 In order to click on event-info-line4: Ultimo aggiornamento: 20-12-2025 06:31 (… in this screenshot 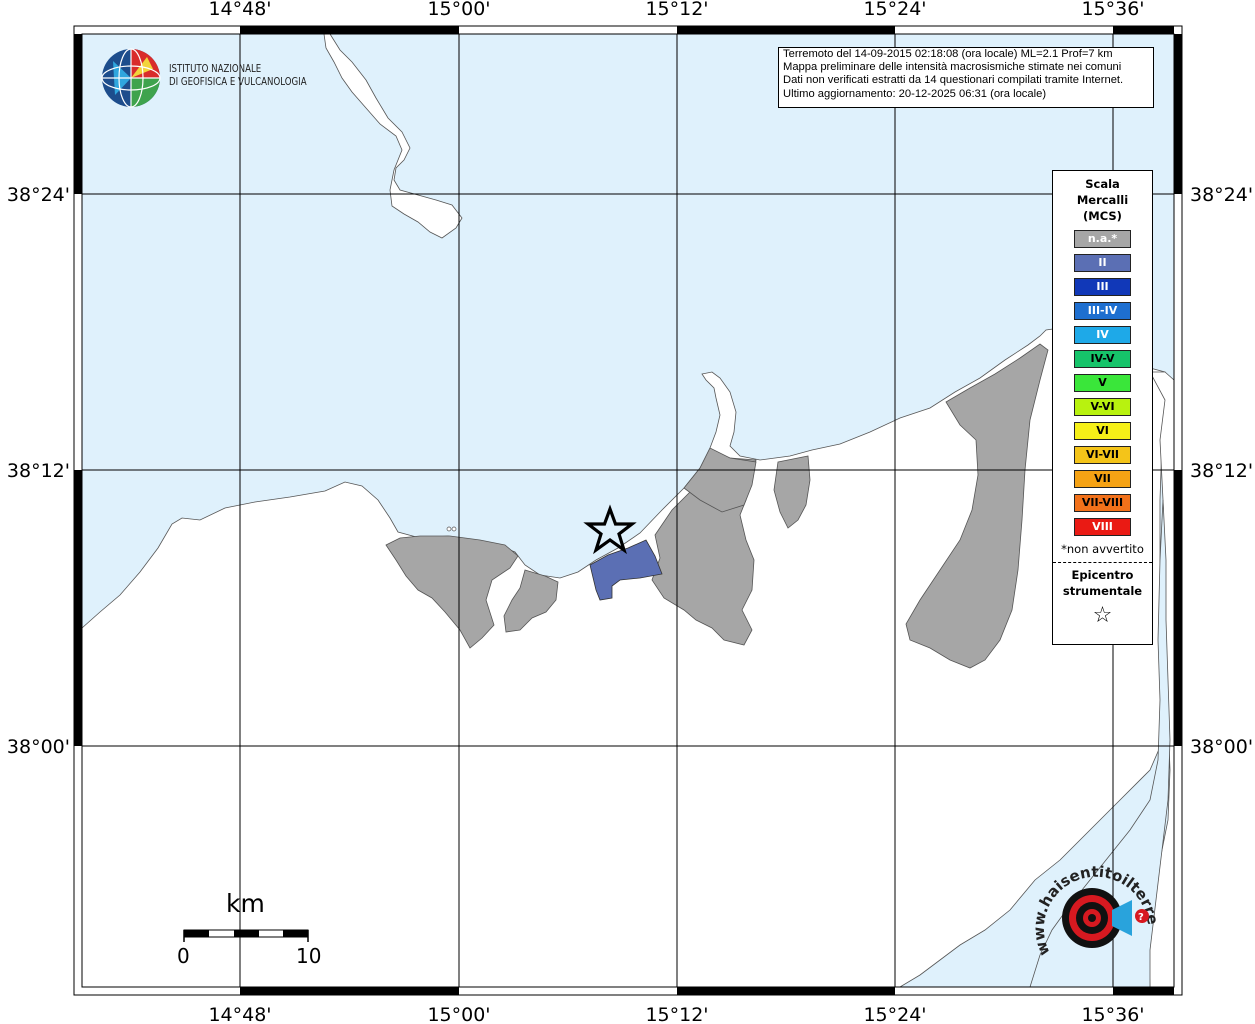, I will do `click(915, 93)`.